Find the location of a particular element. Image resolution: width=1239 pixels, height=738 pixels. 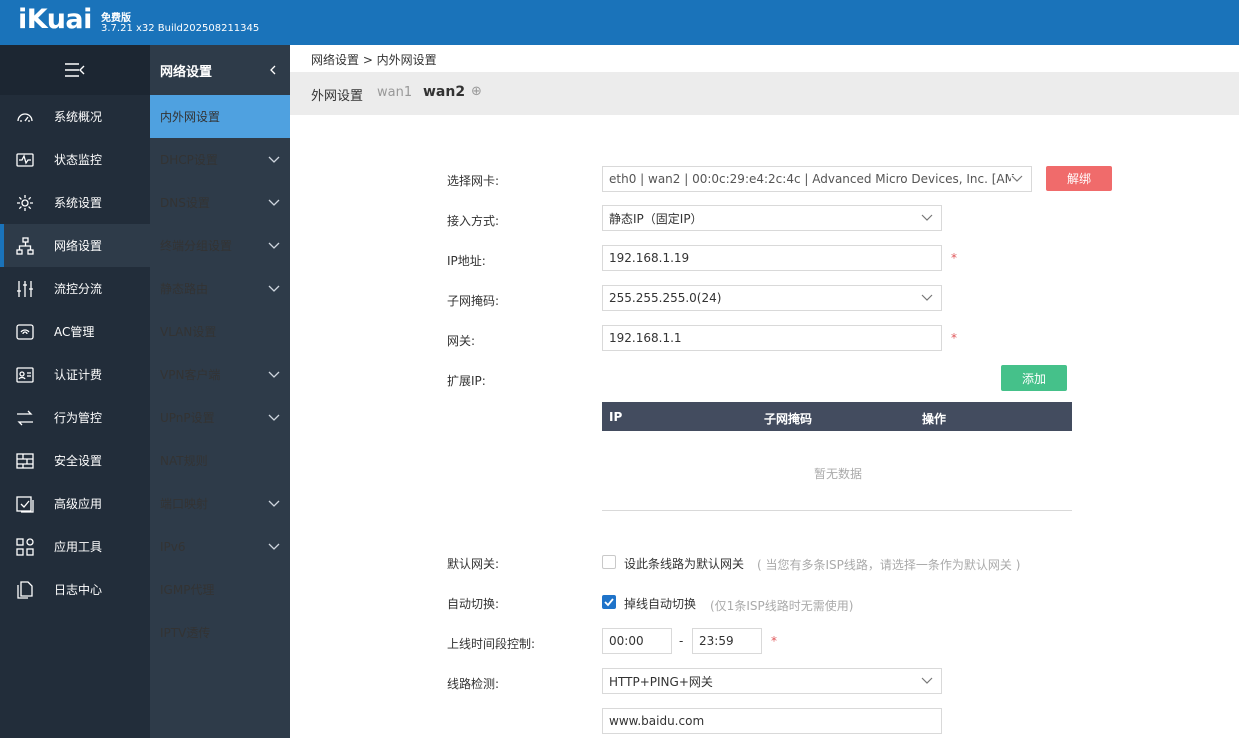

gateway-input: 192.168.1.1 is located at coordinates (772, 338).